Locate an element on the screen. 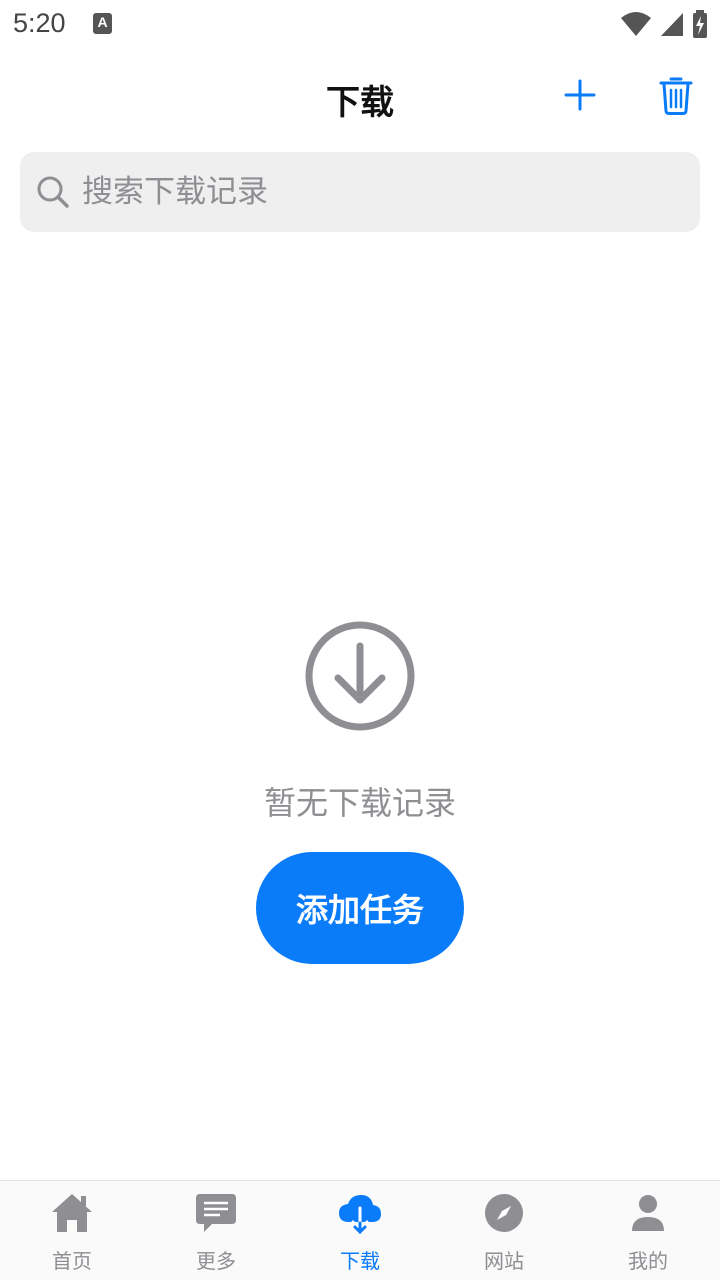 The image size is (720, 1280). compass-icon is located at coordinates (504, 1213).